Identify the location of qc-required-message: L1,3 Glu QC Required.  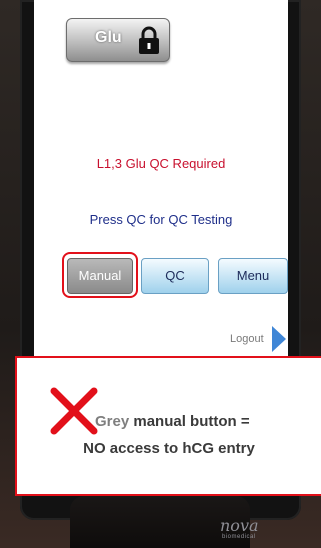
(161, 163).